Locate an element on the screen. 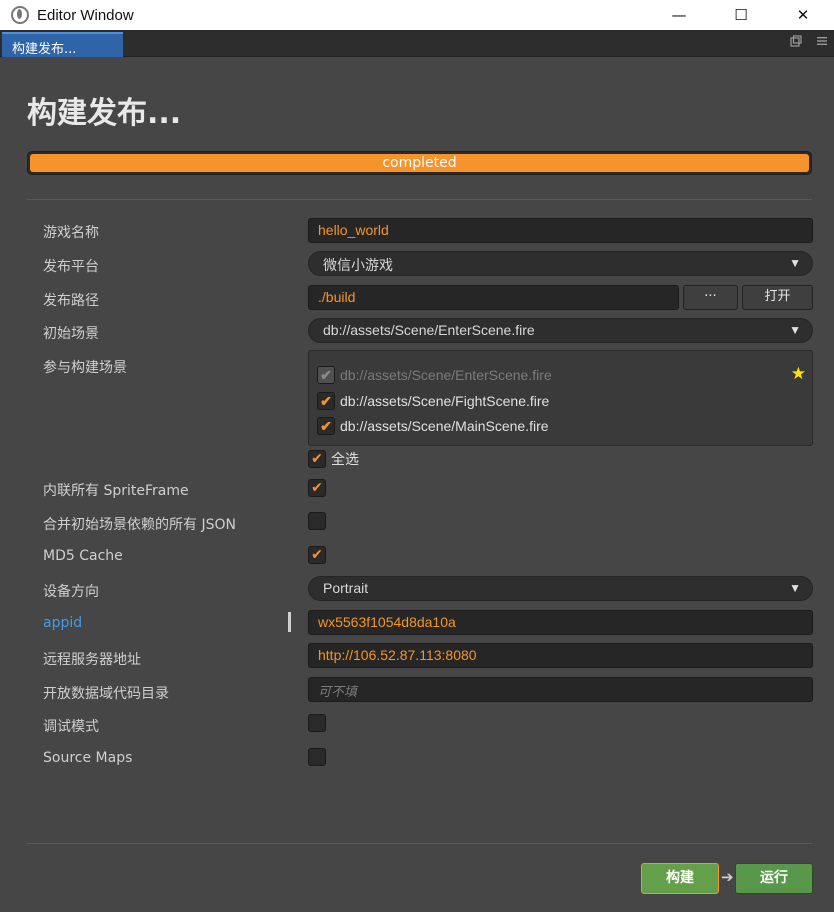  appid-input: wx5563f1054d8da10a is located at coordinates (560, 622).